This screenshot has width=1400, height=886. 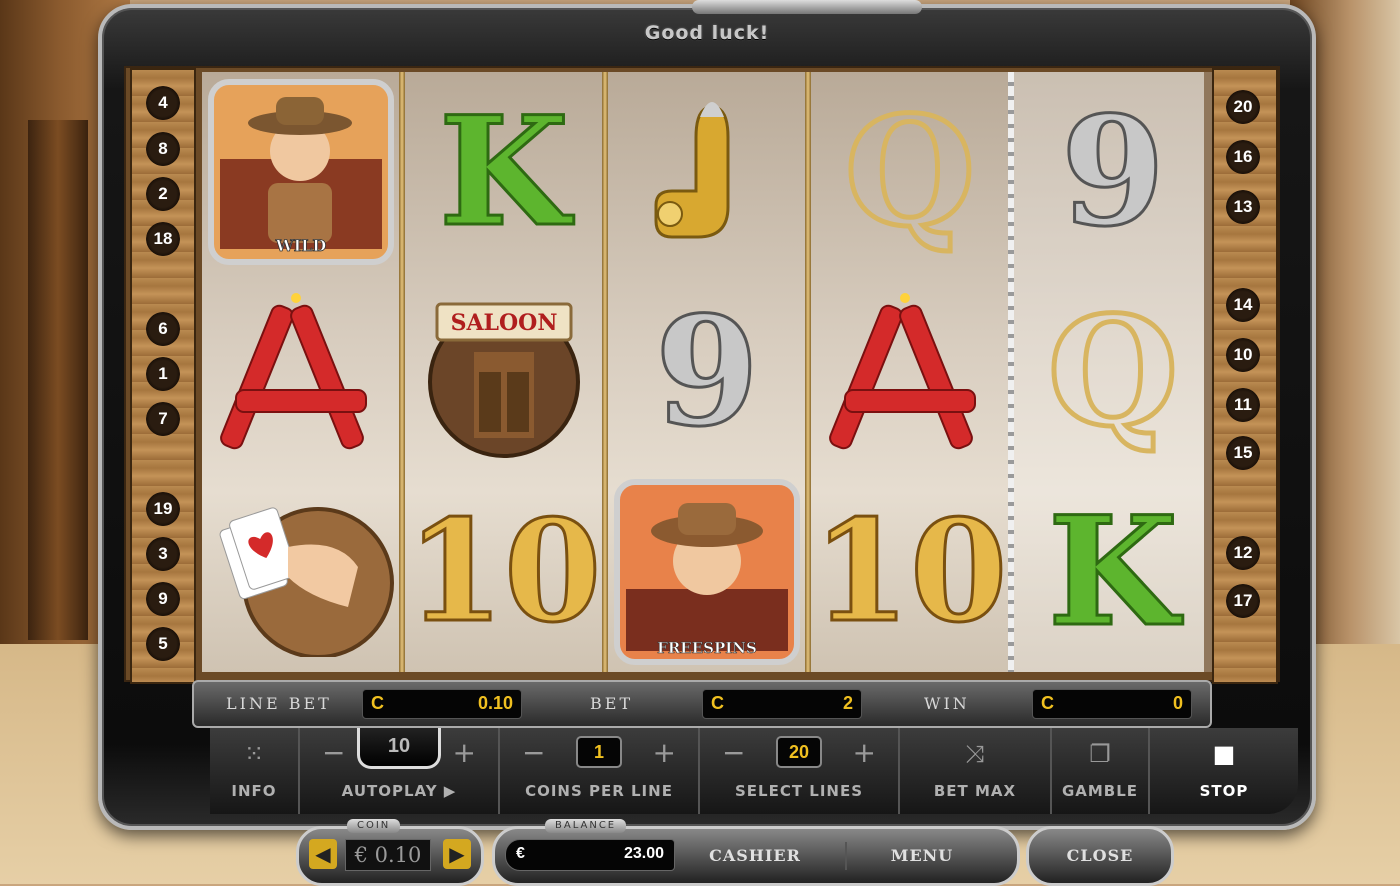 What do you see at coordinates (1243, 305) in the screenshot?
I see `payline-number: 14` at bounding box center [1243, 305].